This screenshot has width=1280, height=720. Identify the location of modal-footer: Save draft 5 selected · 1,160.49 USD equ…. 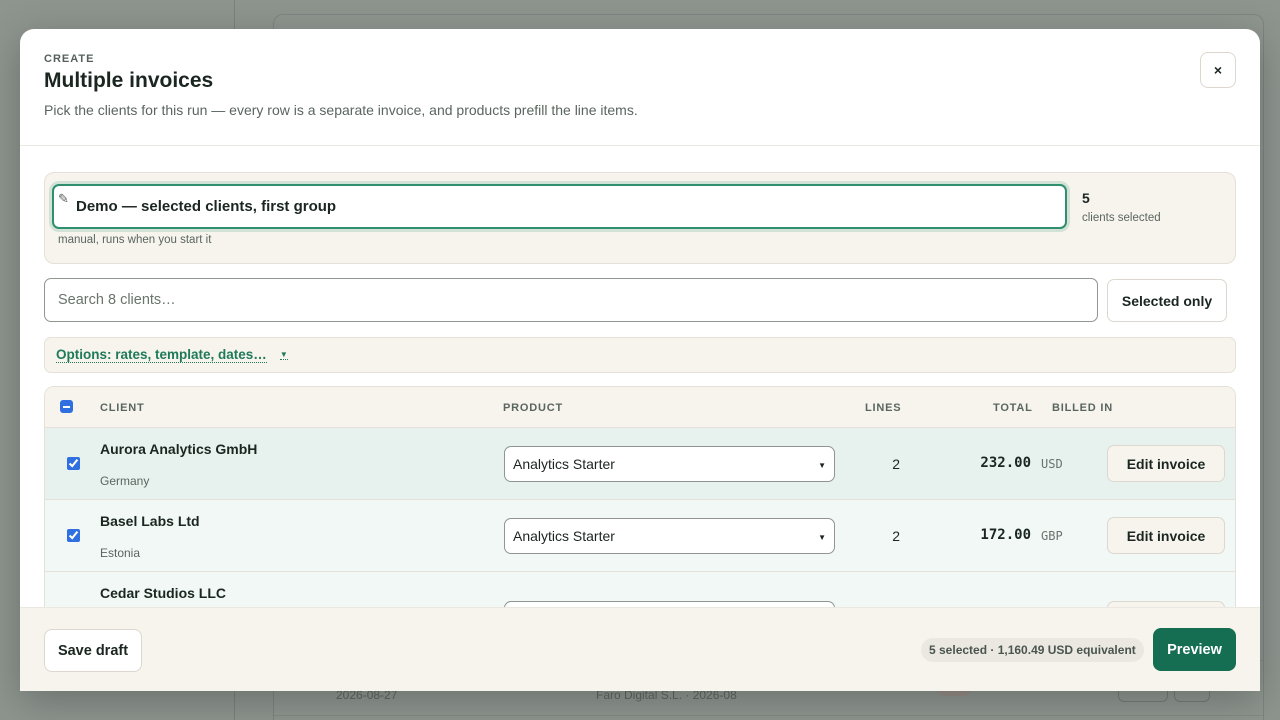
(640, 649).